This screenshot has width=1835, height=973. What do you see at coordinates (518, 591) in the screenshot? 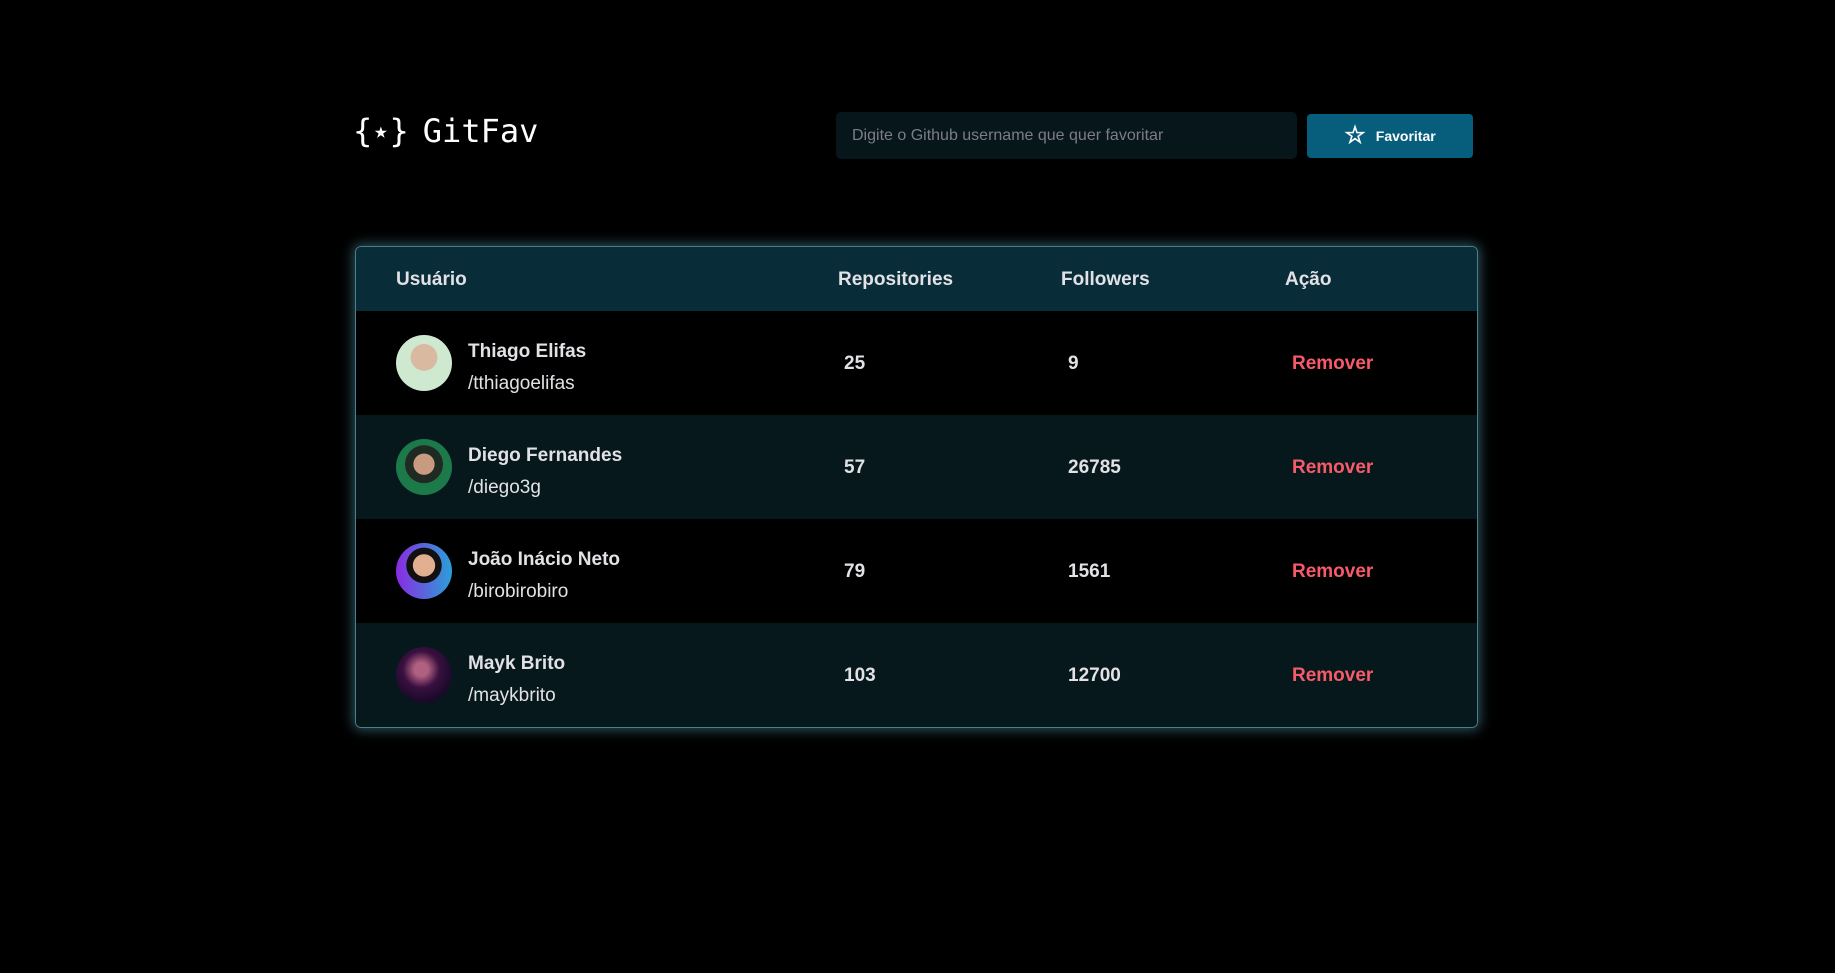
I see `user-login: /birobirobiro` at bounding box center [518, 591].